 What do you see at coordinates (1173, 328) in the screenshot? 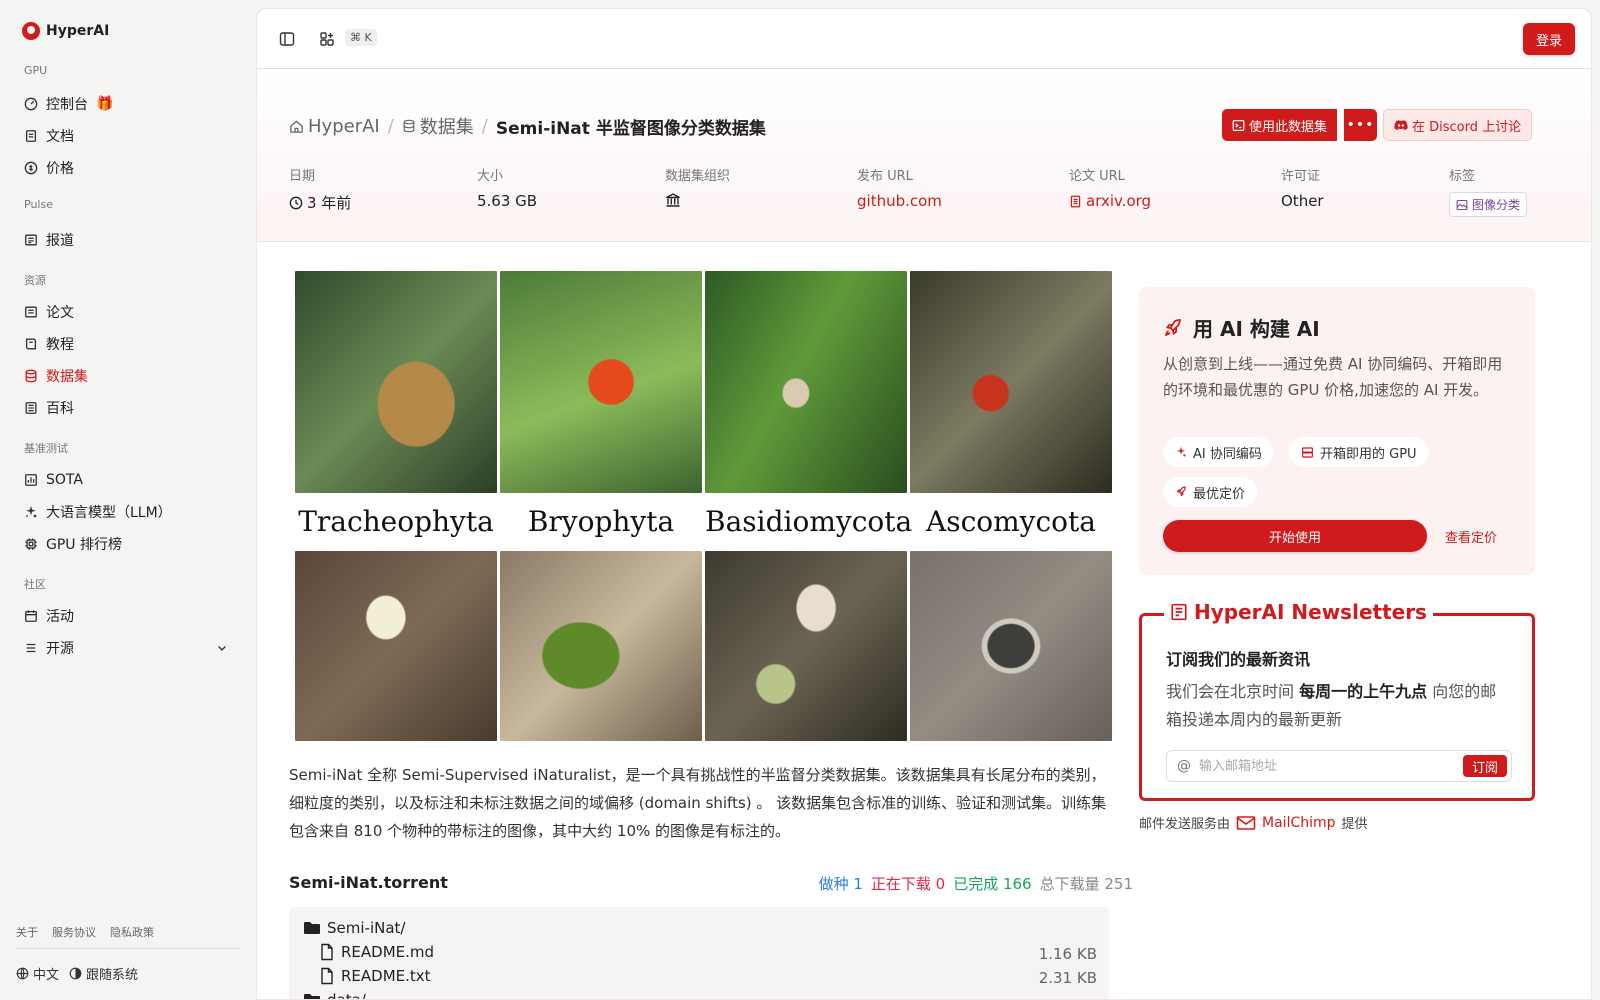
I see `rocket-icon` at bounding box center [1173, 328].